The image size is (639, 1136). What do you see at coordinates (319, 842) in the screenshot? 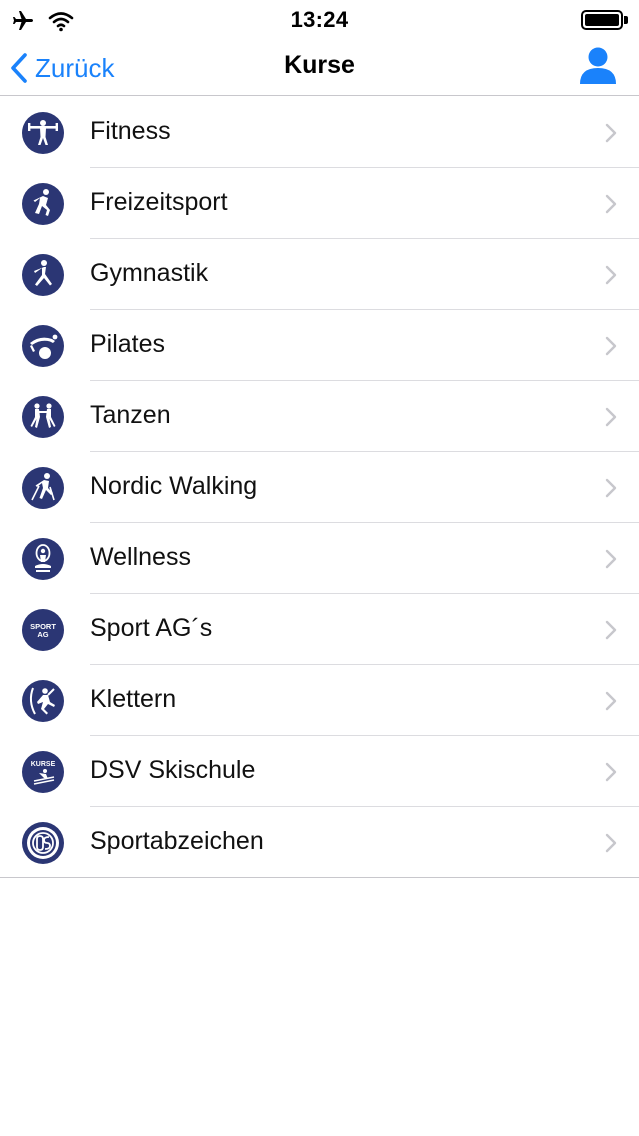
I see `list-item-sportabzeichen: Sportabzeichen` at bounding box center [319, 842].